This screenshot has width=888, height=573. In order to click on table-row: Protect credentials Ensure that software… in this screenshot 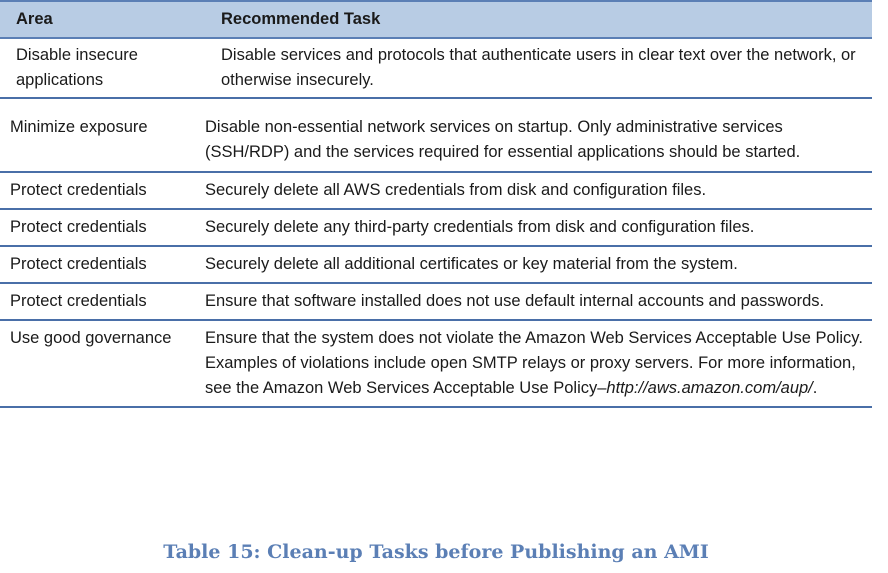, I will do `click(436, 302)`.